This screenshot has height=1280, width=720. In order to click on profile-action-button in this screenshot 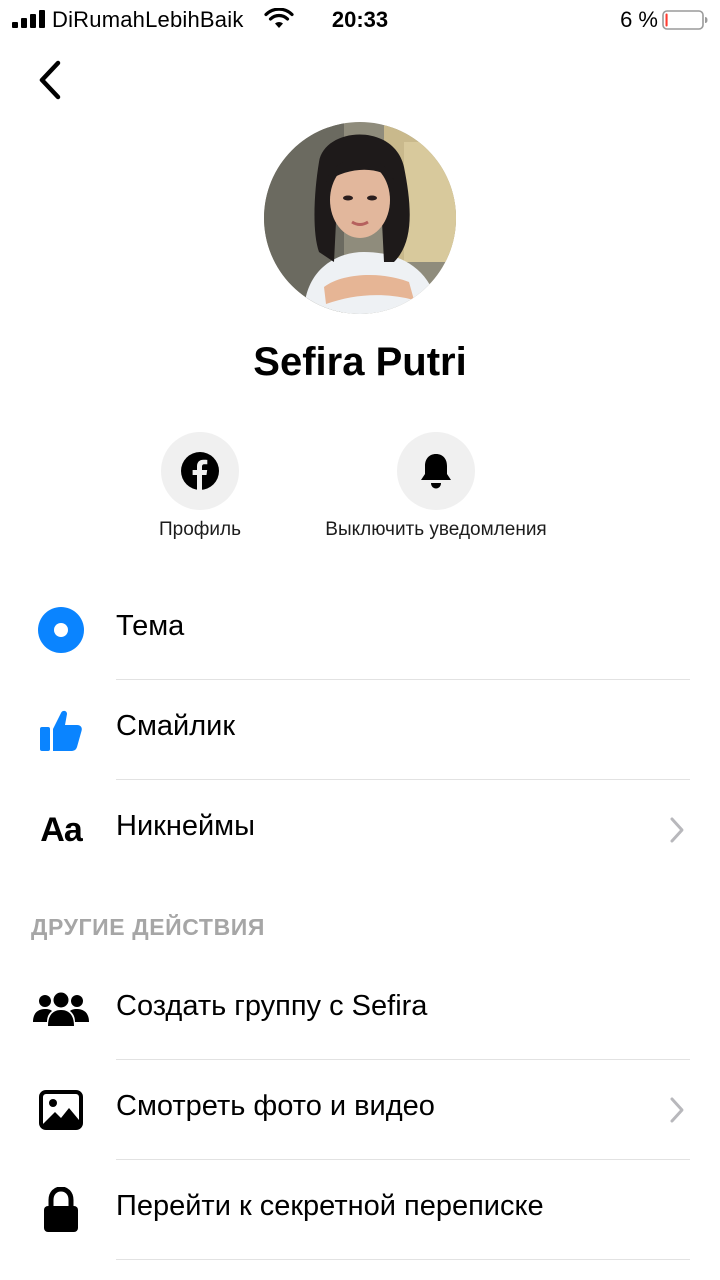, I will do `click(200, 471)`.